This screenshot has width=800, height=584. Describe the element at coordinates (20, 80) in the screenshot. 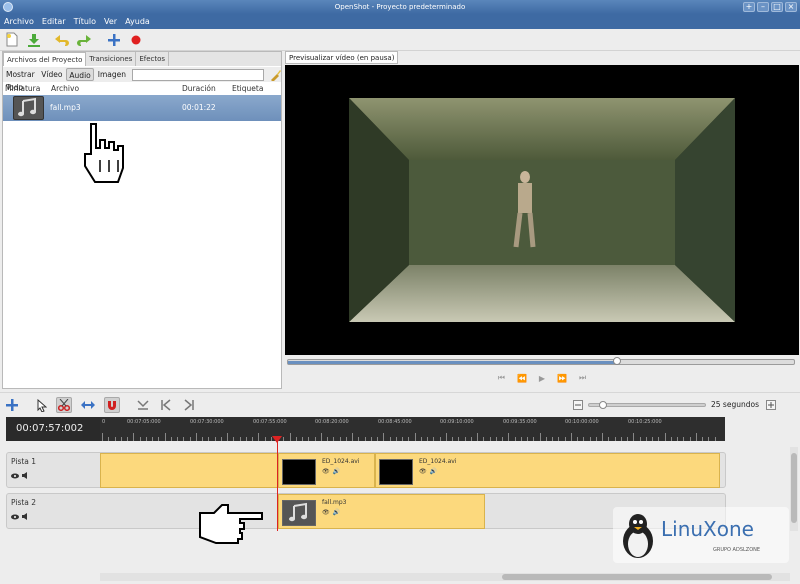

I see `filter-show-all: Mostrar Todo` at that location.